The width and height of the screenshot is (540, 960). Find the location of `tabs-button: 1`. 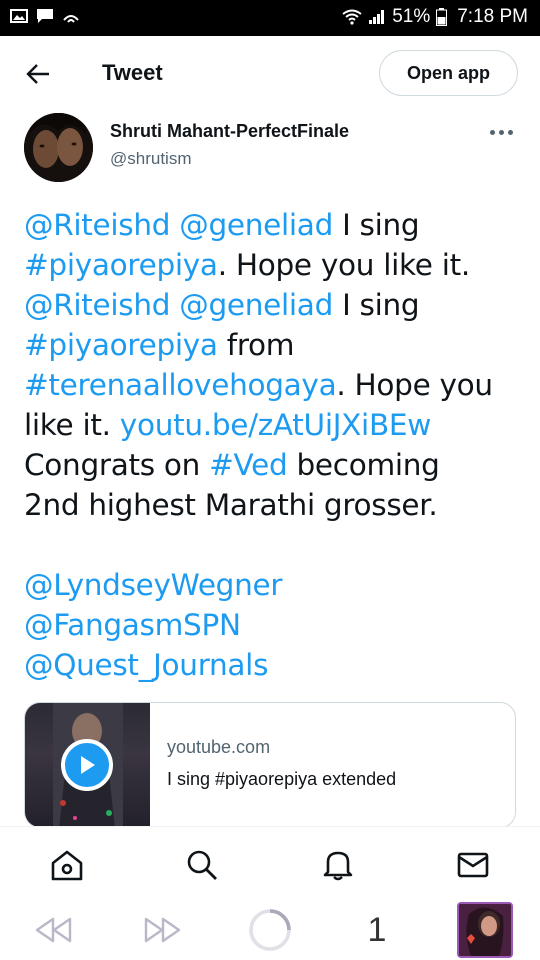

tabs-button: 1 is located at coordinates (377, 930).